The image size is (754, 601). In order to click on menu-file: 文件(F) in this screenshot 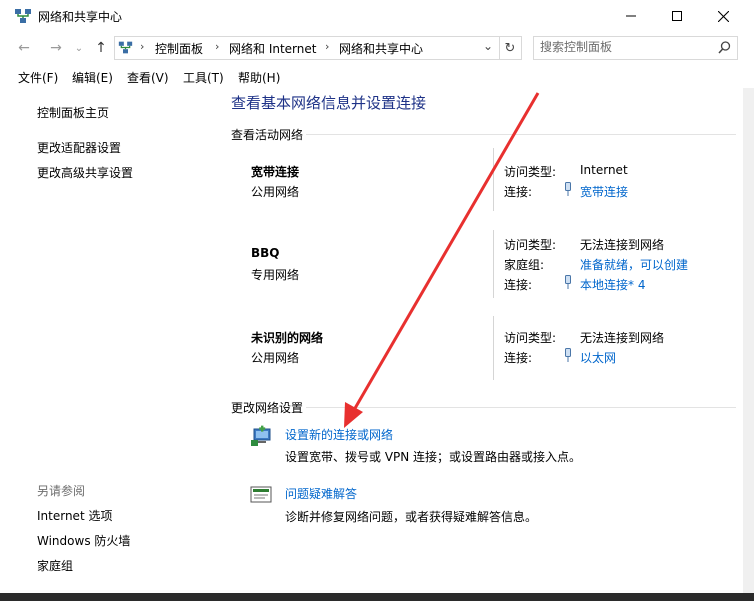, I will do `click(38, 77)`.